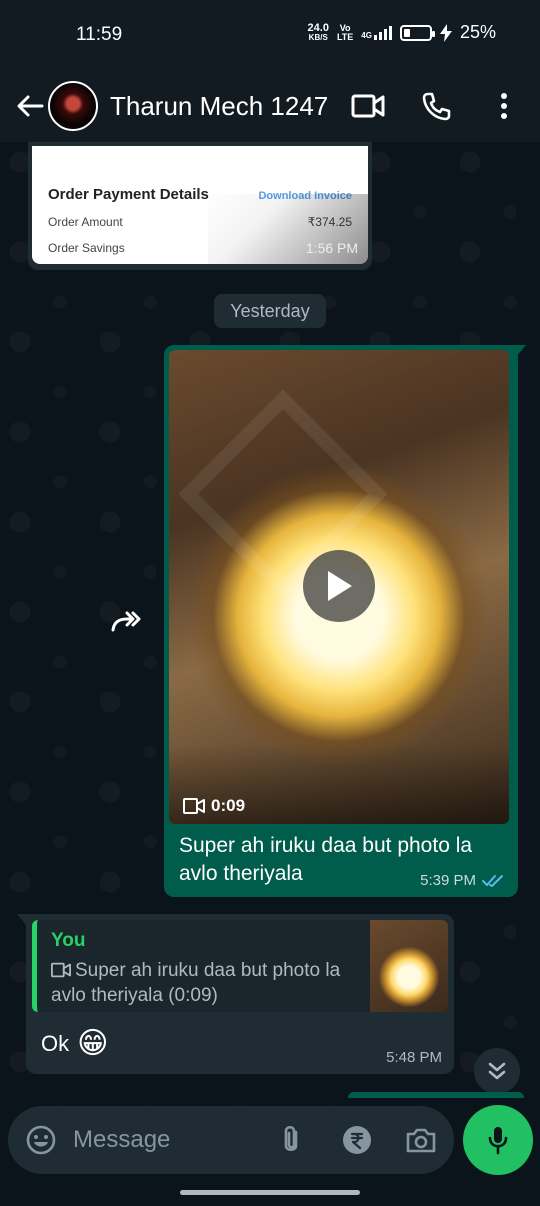 The width and height of the screenshot is (540, 1206). I want to click on message-text: Ok 😁, so click(75, 1043).